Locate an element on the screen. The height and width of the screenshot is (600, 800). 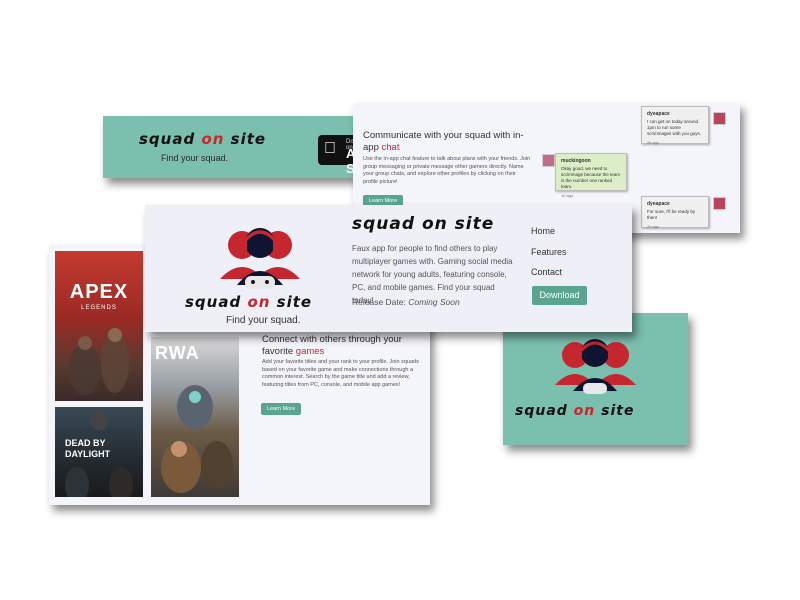
squad-mascot-icon is located at coordinates (260, 258).